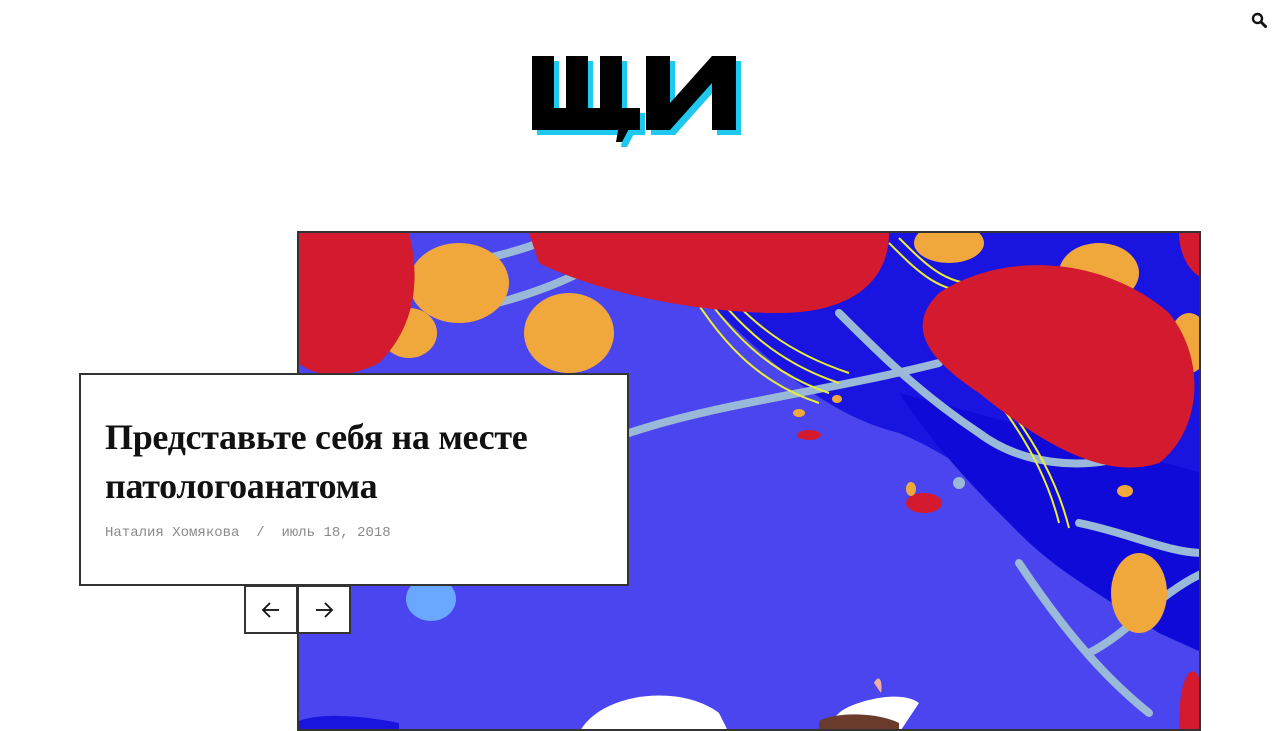  I want to click on slider-prev-button, so click(271, 609).